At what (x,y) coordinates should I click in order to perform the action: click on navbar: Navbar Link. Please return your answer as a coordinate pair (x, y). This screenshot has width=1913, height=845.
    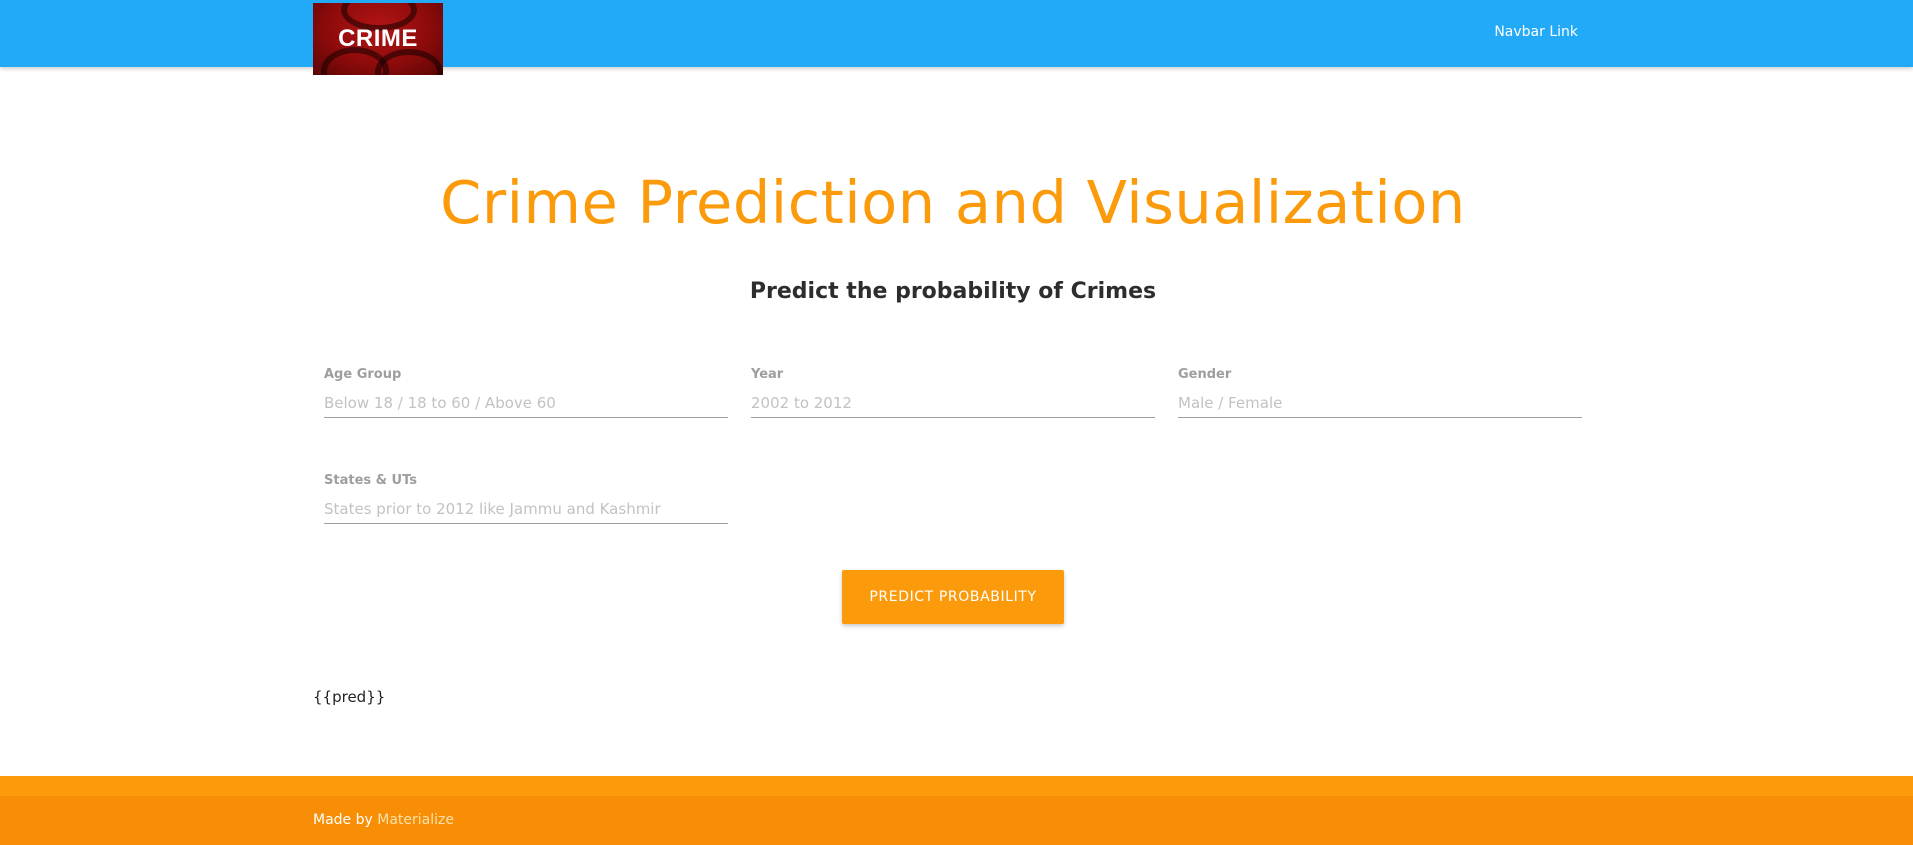
    Looking at the image, I should click on (956, 33).